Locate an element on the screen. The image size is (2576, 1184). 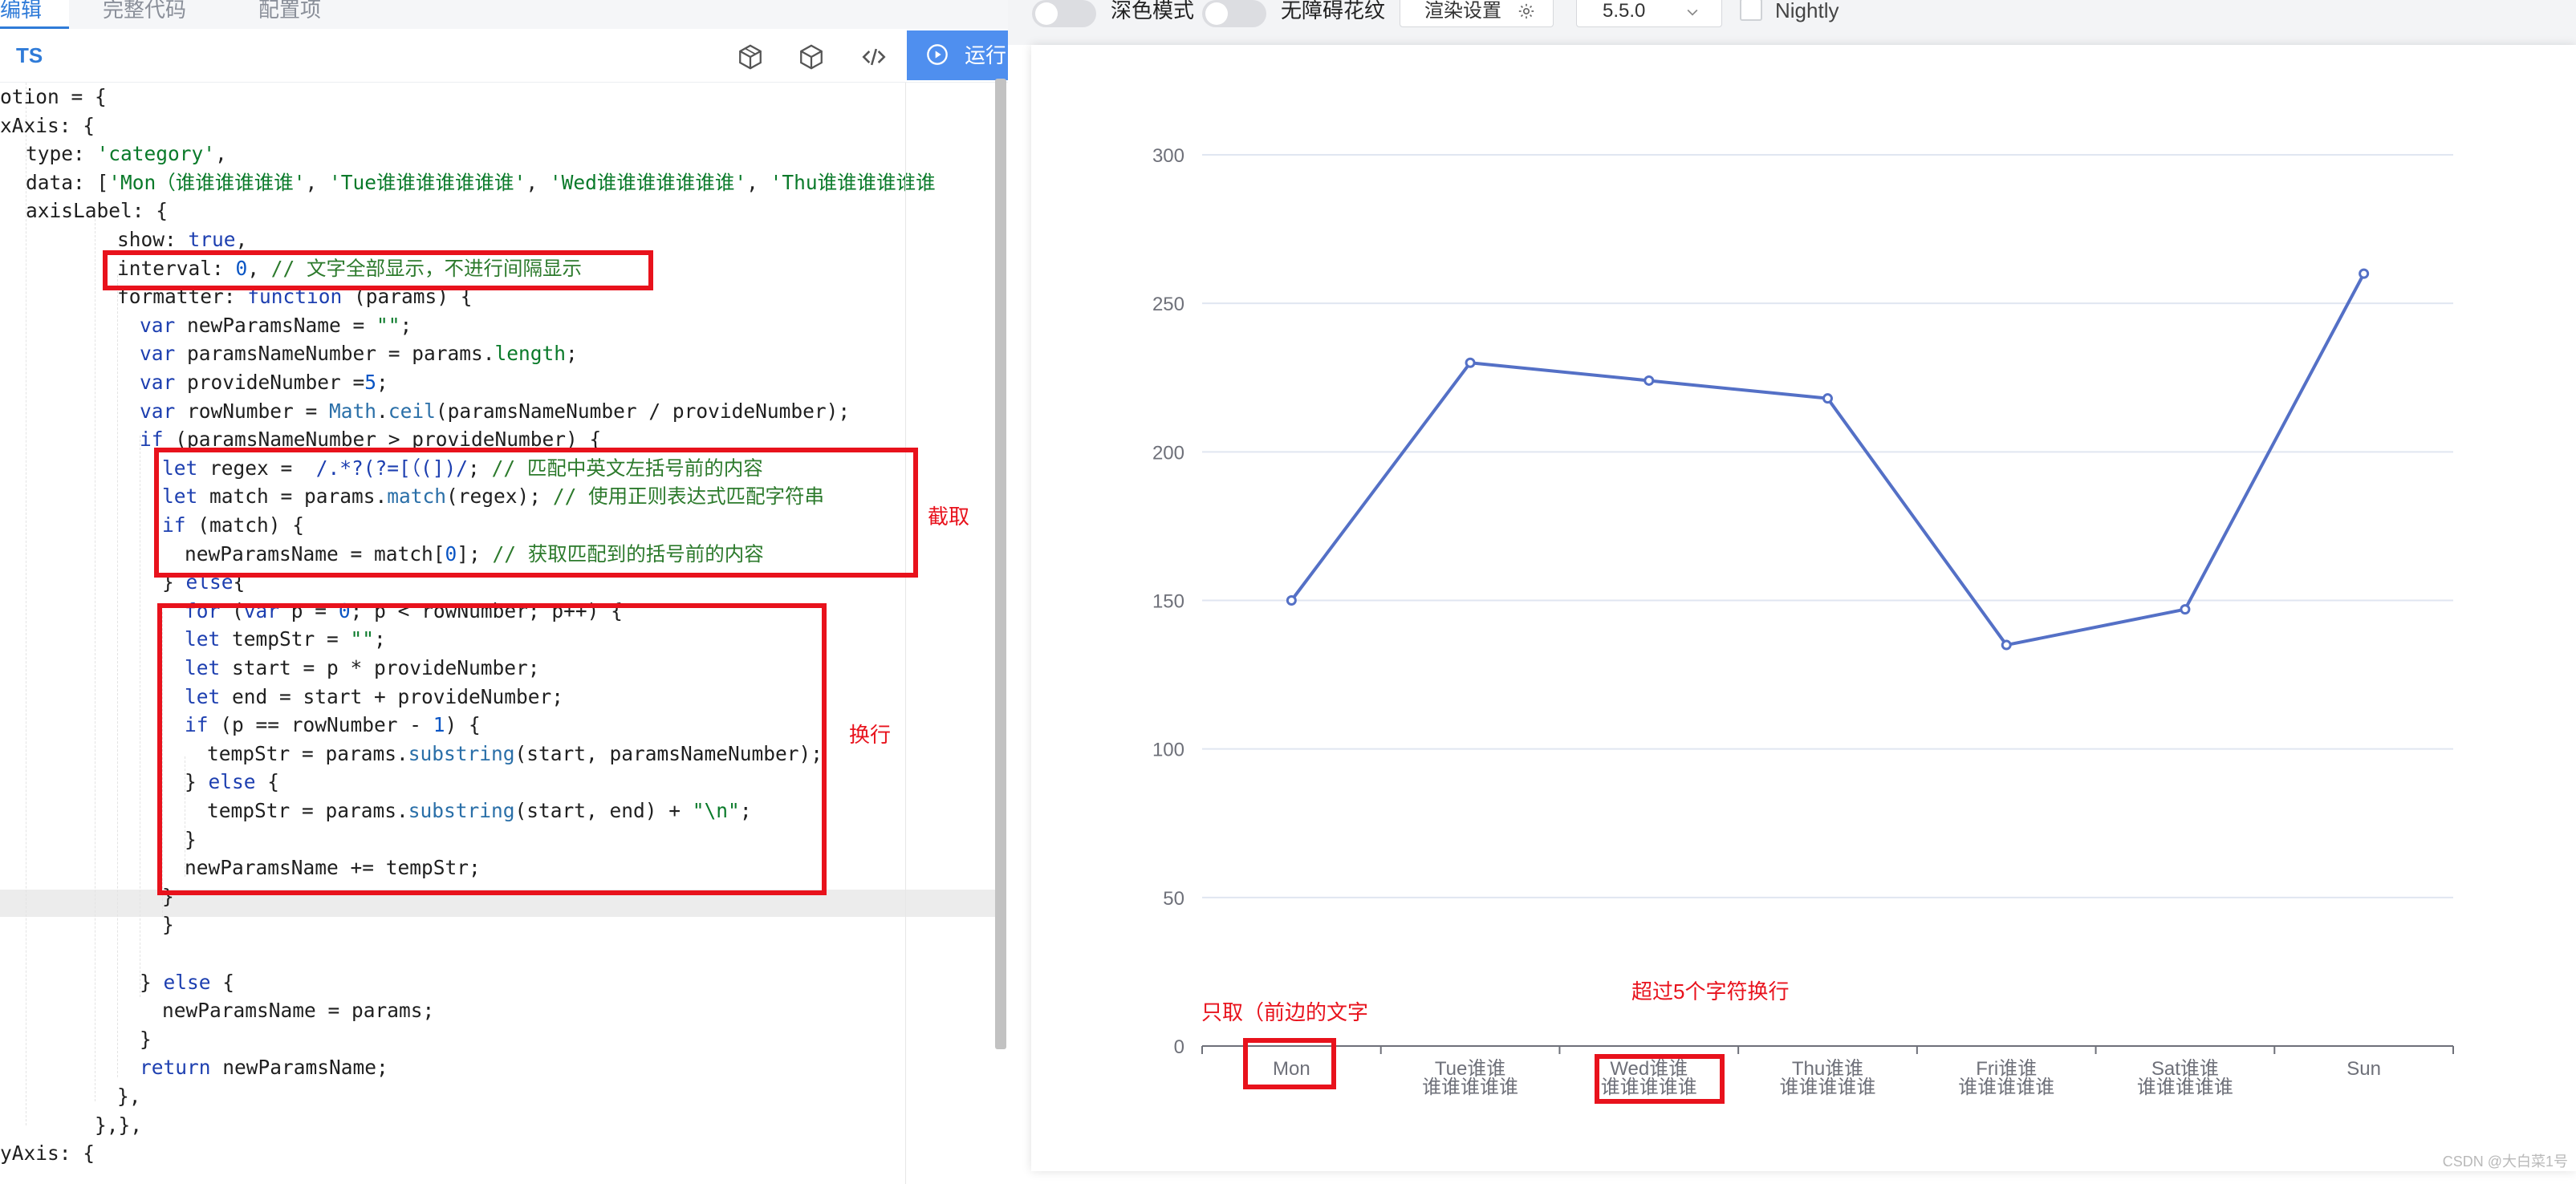
code-token: data: [ is located at coordinates (67, 182).